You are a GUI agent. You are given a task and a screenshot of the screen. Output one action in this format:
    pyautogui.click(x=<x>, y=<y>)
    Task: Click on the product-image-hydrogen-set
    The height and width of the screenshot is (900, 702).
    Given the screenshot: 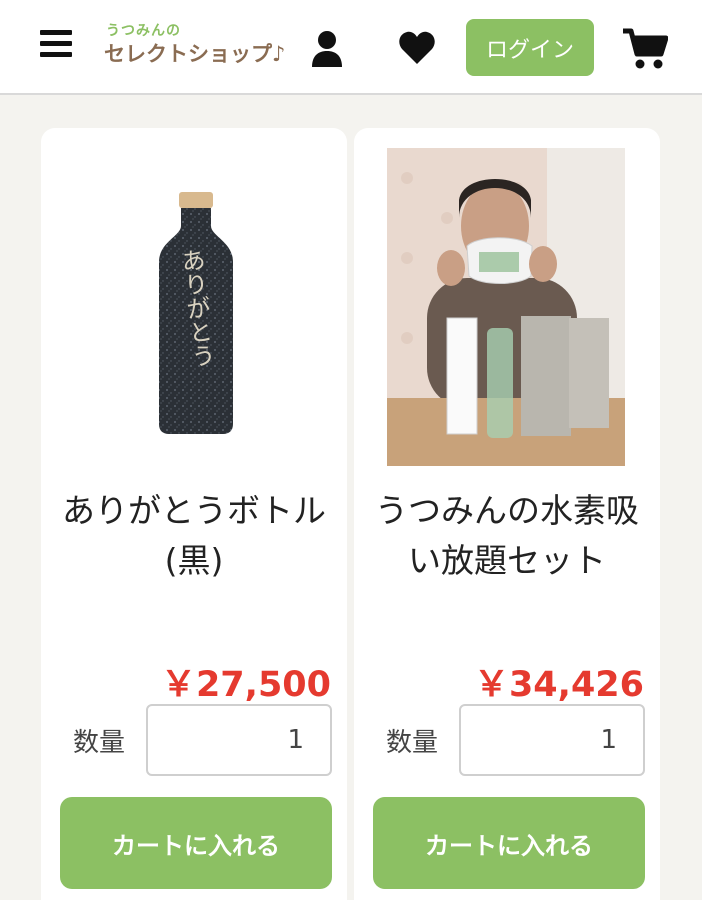 What is the action you would take?
    pyautogui.click(x=506, y=307)
    